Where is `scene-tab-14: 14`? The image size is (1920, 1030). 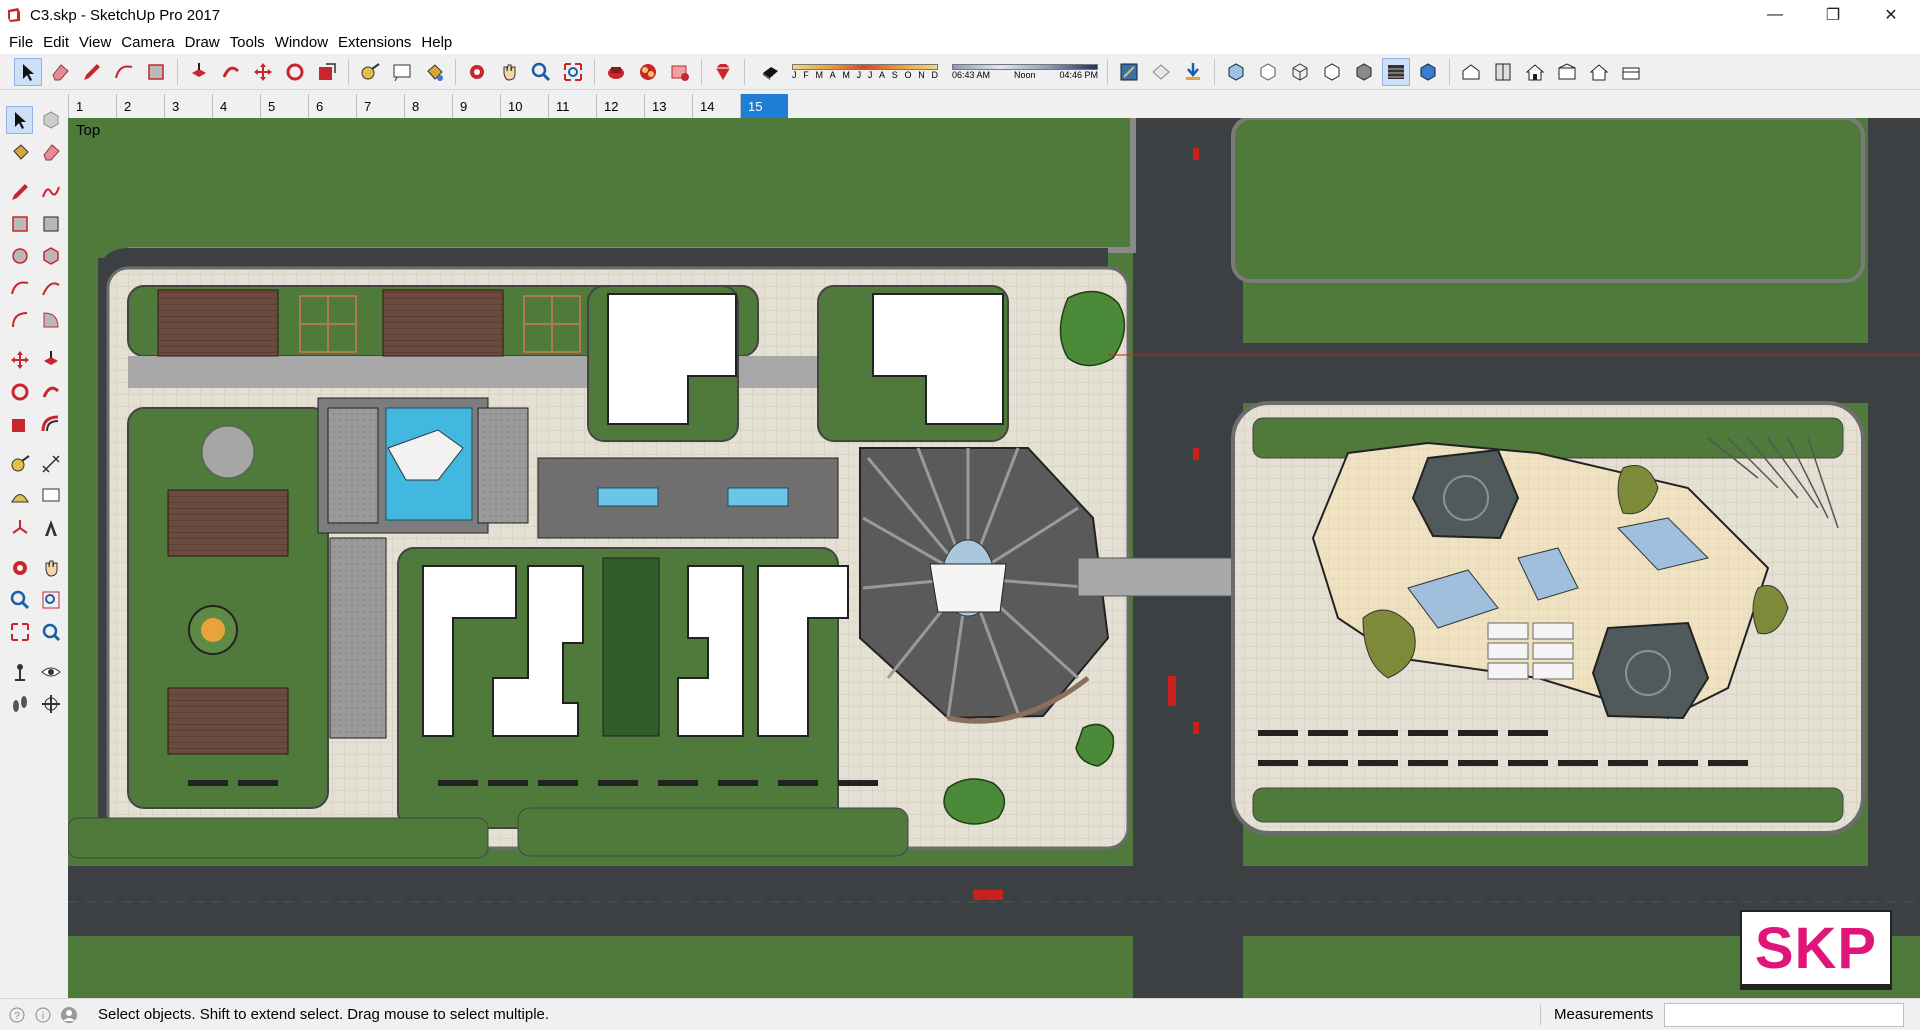
scene-tab-14: 14 is located at coordinates (716, 106).